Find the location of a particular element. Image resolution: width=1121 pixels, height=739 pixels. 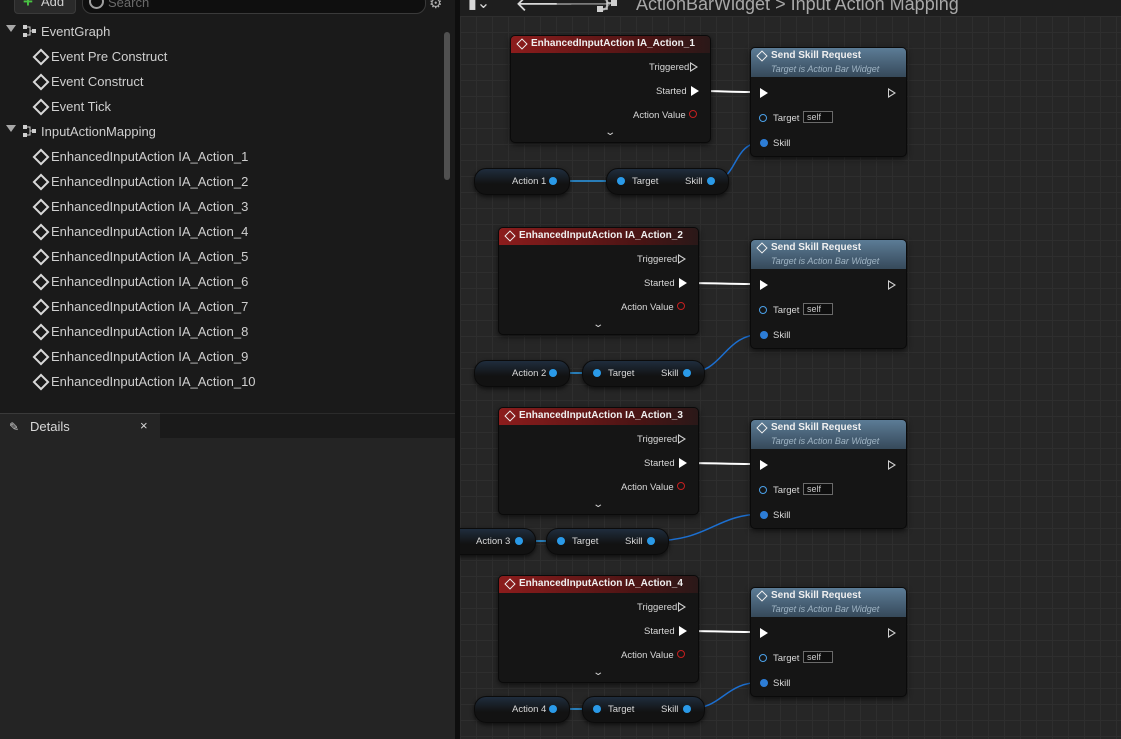

tree-scrollbar is located at coordinates (447, 106).